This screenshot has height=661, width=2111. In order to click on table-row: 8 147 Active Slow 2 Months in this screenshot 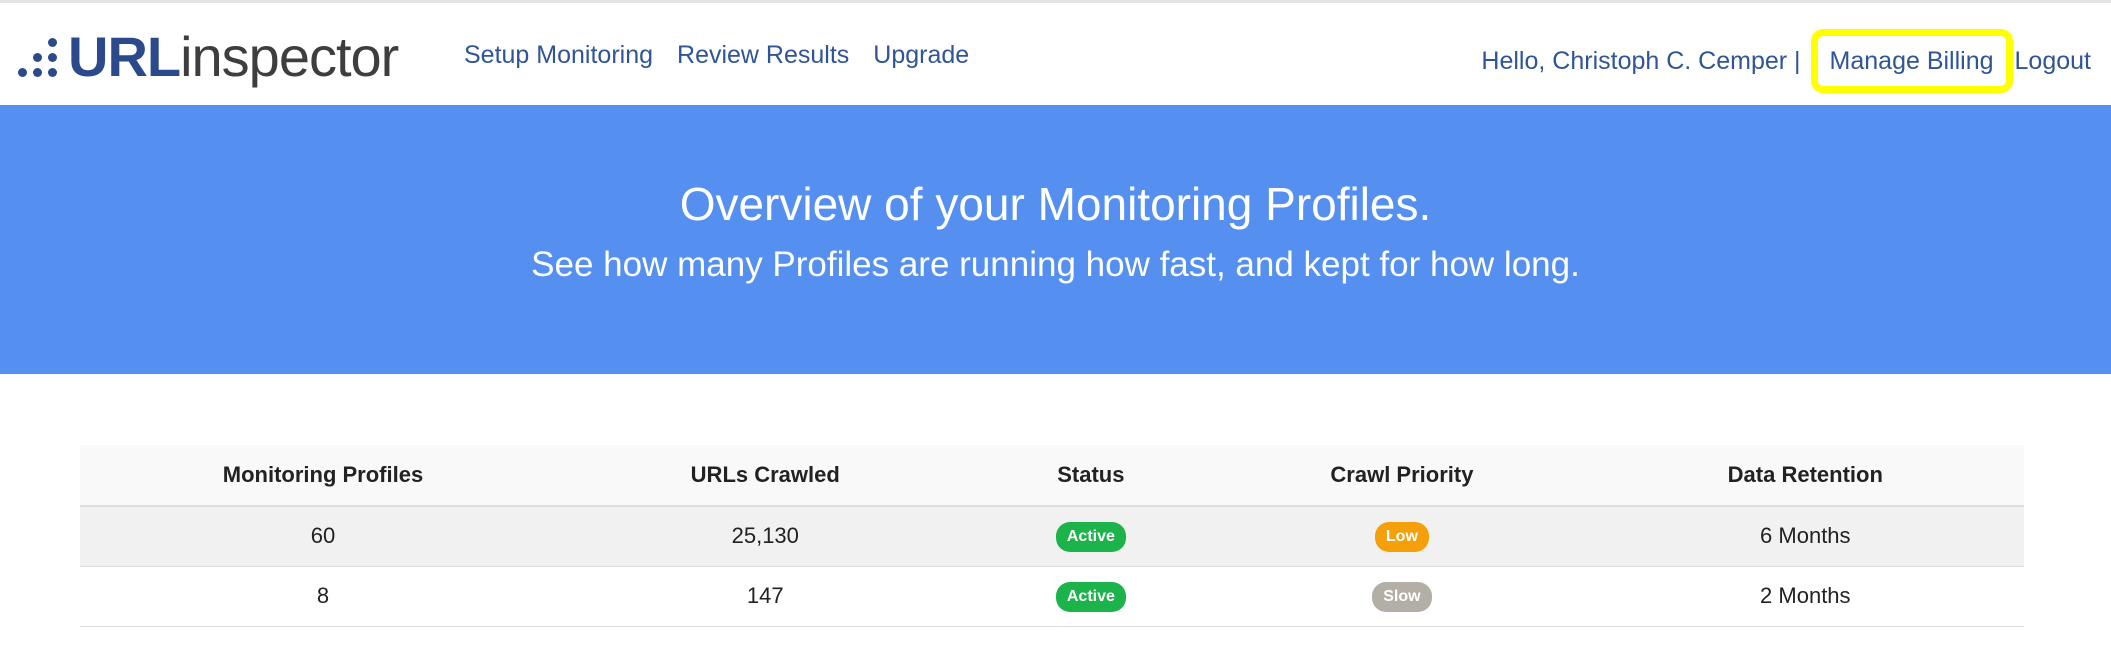, I will do `click(1052, 596)`.